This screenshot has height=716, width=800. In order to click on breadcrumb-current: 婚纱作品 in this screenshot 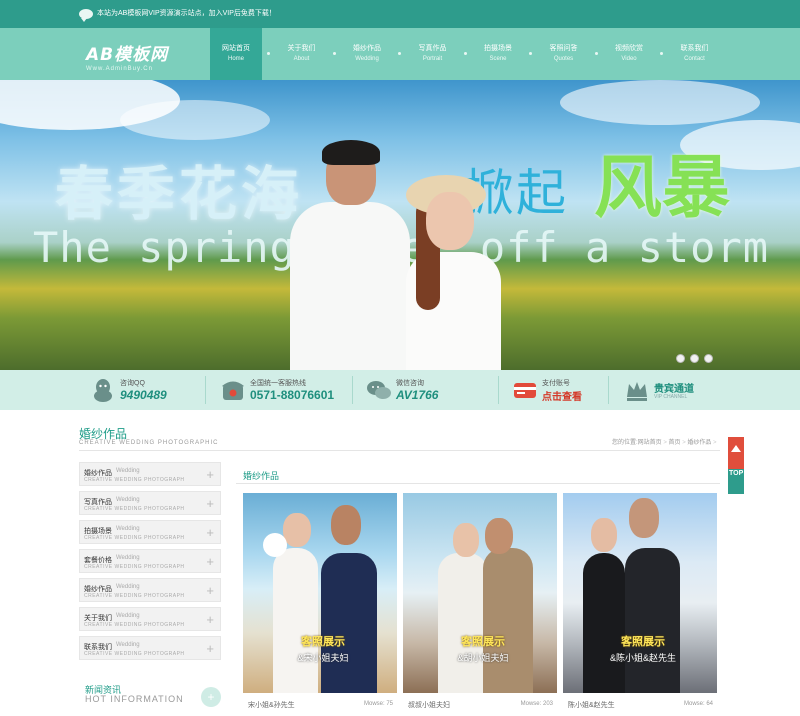, I will do `click(699, 443)`.